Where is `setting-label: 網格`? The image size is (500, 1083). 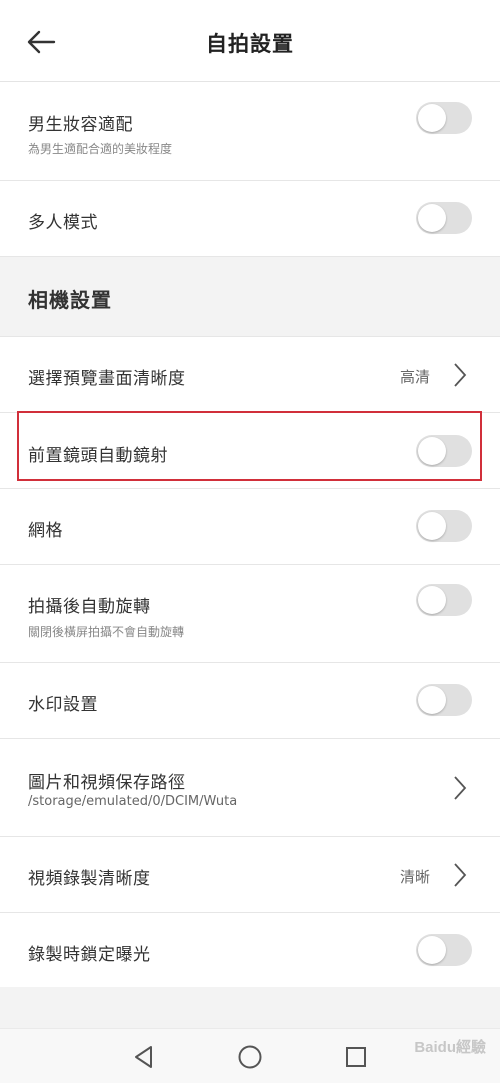
setting-label: 網格 is located at coordinates (45, 531).